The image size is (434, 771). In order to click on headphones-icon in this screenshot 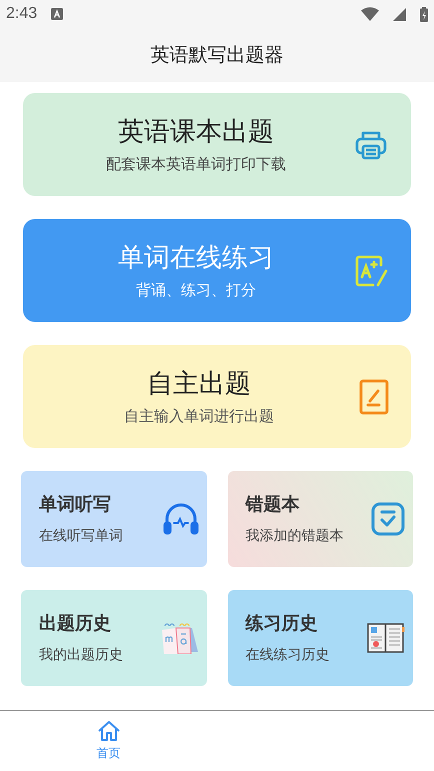, I will do `click(180, 519)`.